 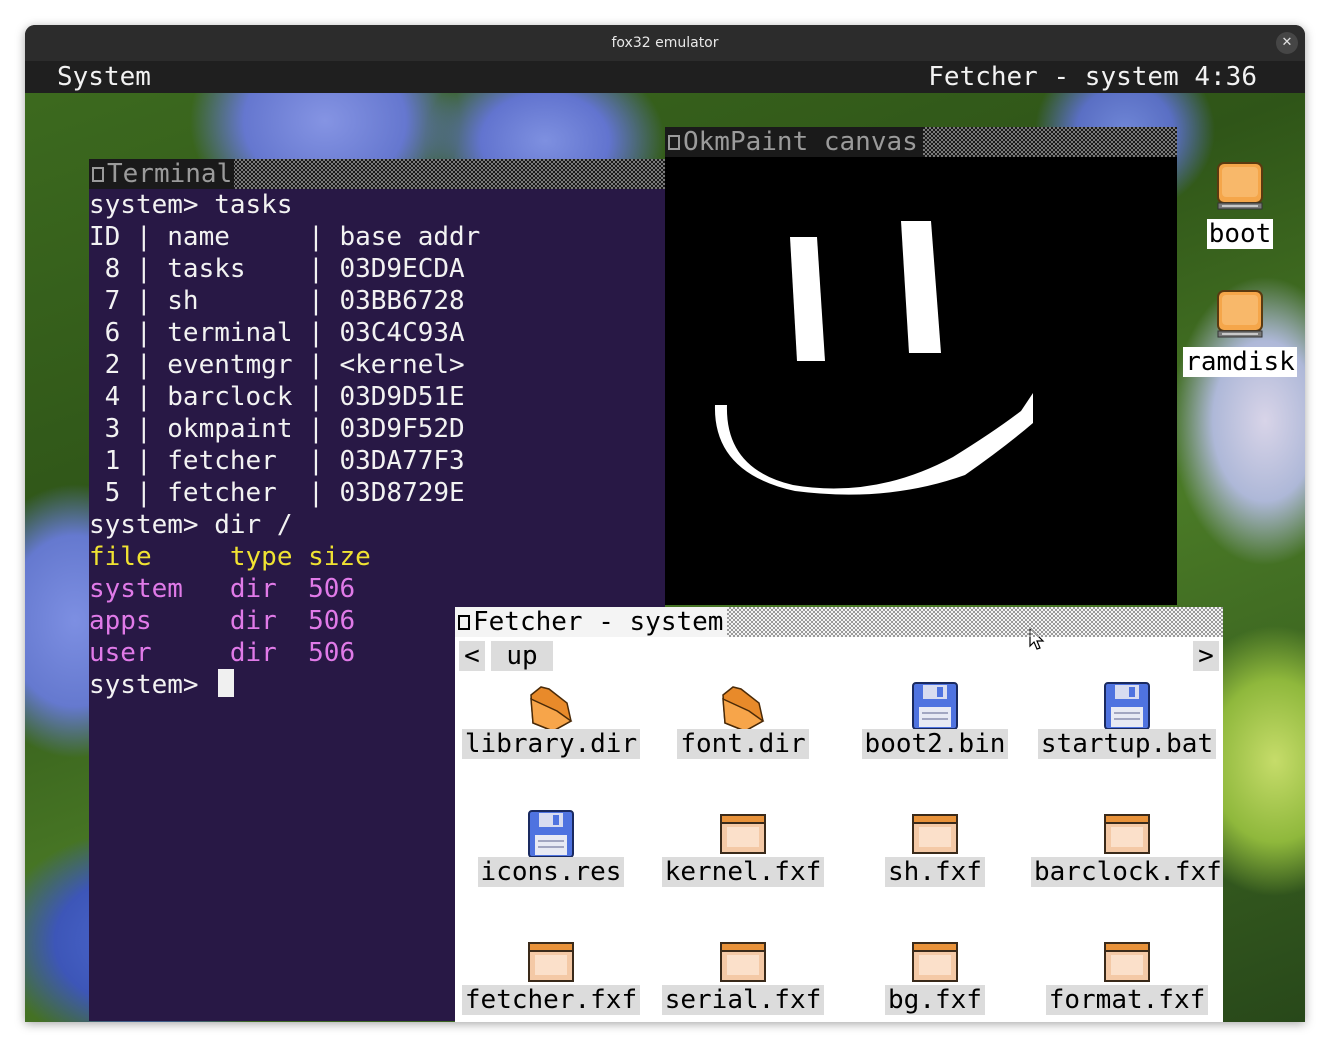 What do you see at coordinates (921, 287) in the screenshot?
I see `drawn-right-eye` at bounding box center [921, 287].